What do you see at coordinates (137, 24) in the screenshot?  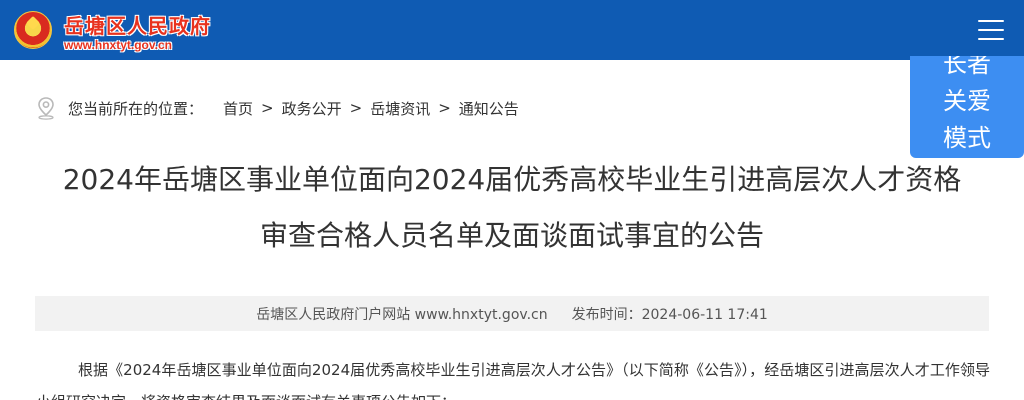 I see `site-name: 岳塘区人民政府` at bounding box center [137, 24].